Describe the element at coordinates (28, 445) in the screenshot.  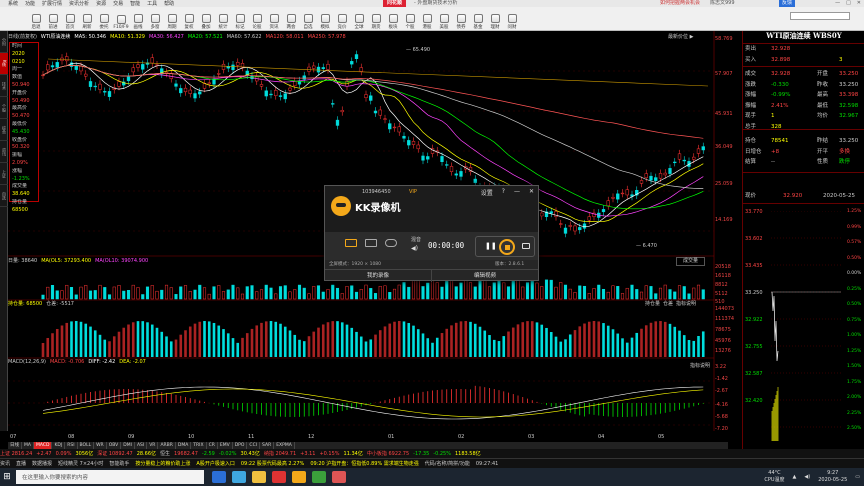
I see `indicator-tab: MA` at that location.